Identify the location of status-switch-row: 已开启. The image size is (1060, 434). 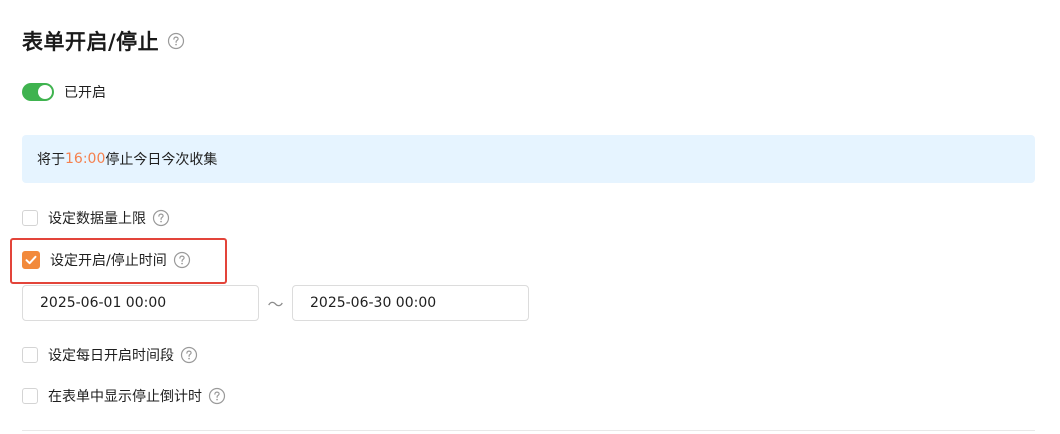
(64, 92).